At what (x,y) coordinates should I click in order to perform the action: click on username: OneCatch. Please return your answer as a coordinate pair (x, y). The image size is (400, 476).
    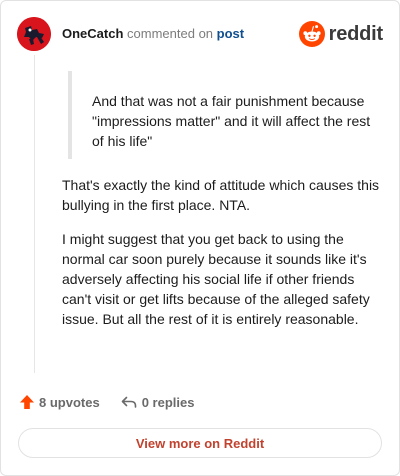
    Looking at the image, I should click on (92, 33).